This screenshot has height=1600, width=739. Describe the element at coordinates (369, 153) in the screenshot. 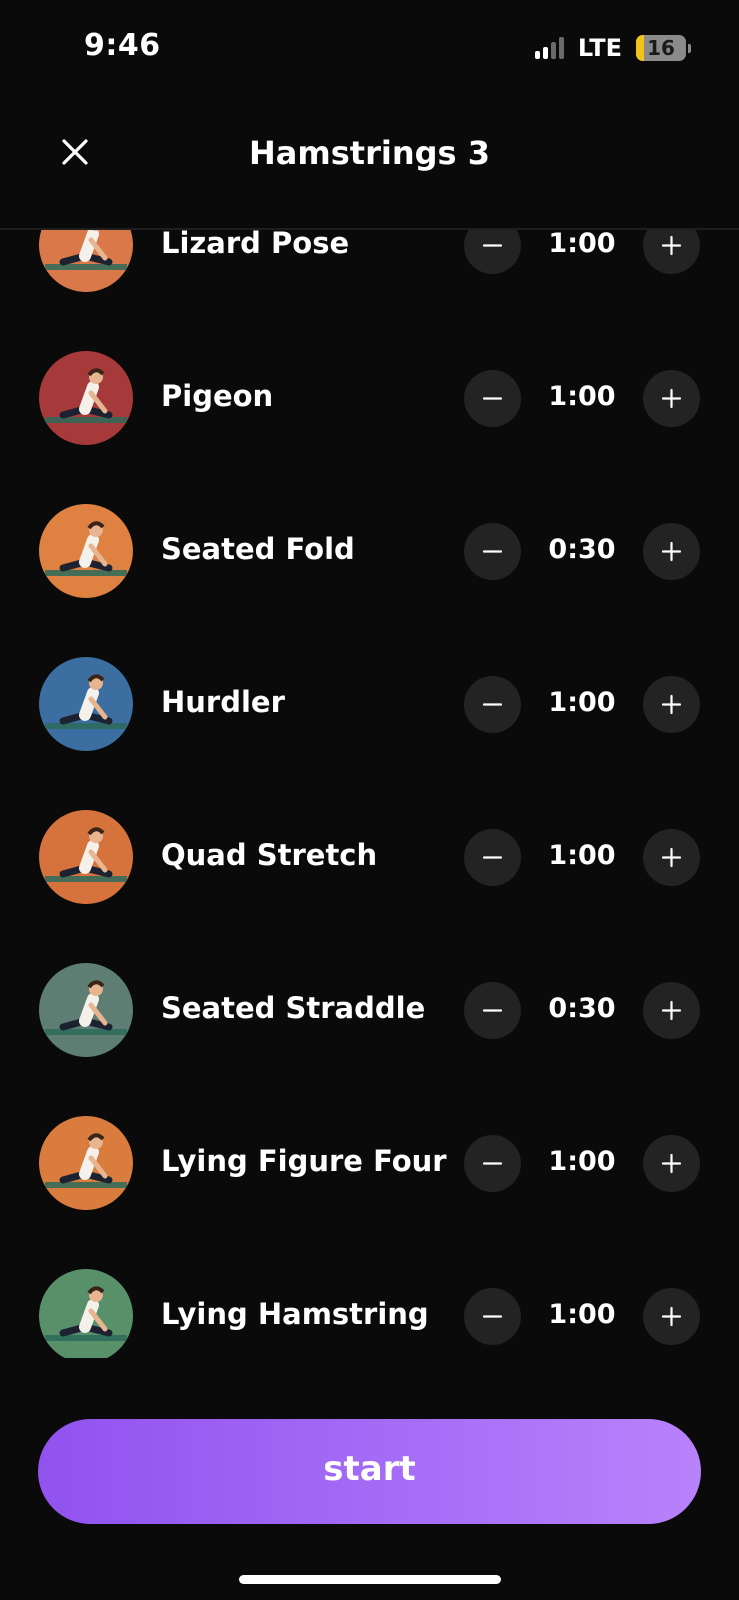

I see `page-title: Hamstrings 3` at that location.